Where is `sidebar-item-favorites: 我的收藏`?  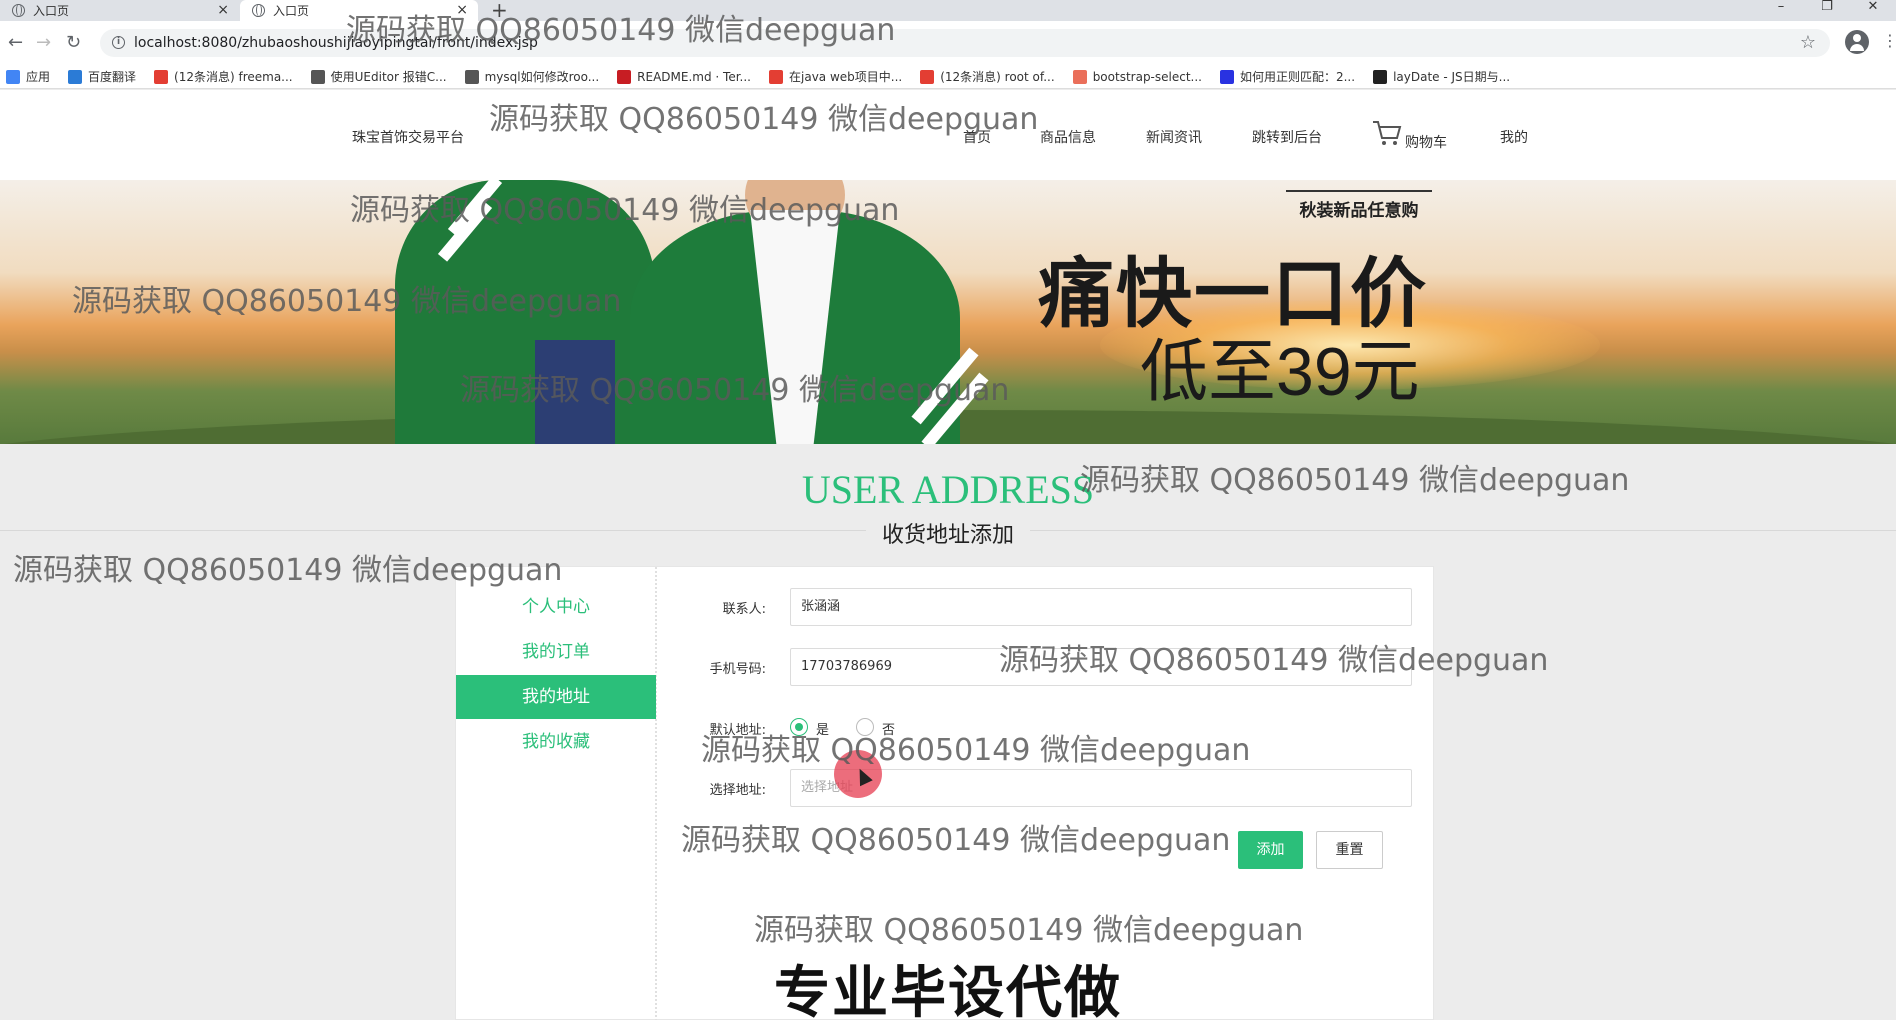 sidebar-item-favorites: 我的收藏 is located at coordinates (556, 742).